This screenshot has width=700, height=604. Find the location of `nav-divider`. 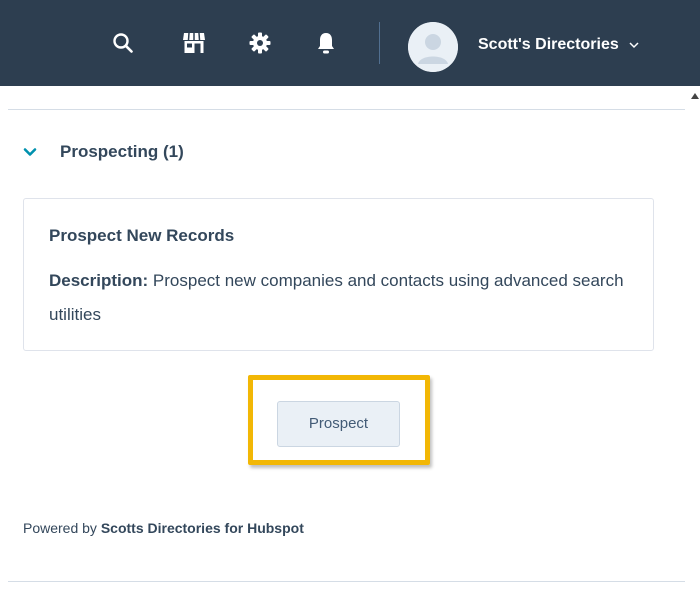

nav-divider is located at coordinates (379, 43).